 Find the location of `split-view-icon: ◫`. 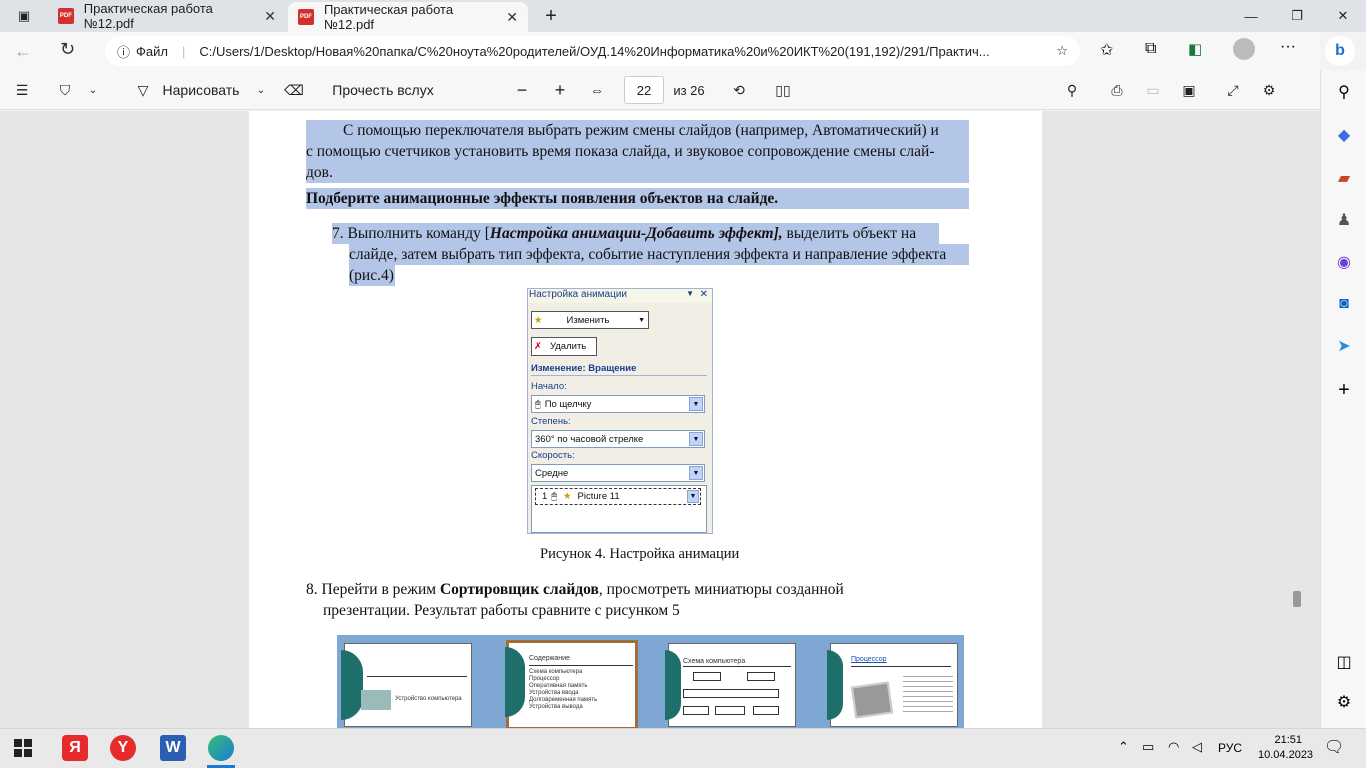

split-view-icon: ◫ is located at coordinates (1343, 662).